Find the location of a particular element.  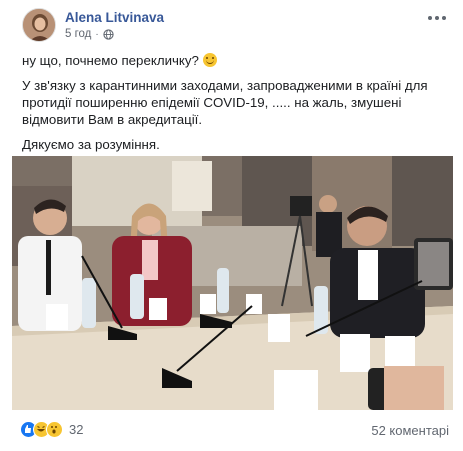

reactions-count: 32 is located at coordinates (76, 429).